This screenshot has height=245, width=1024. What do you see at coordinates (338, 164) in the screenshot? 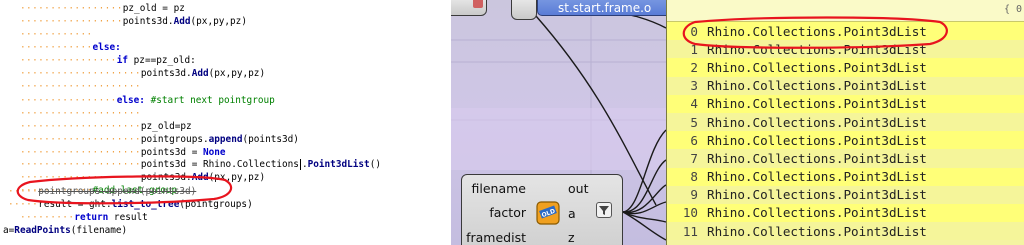
I see `code-function: Point3dList` at bounding box center [338, 164].